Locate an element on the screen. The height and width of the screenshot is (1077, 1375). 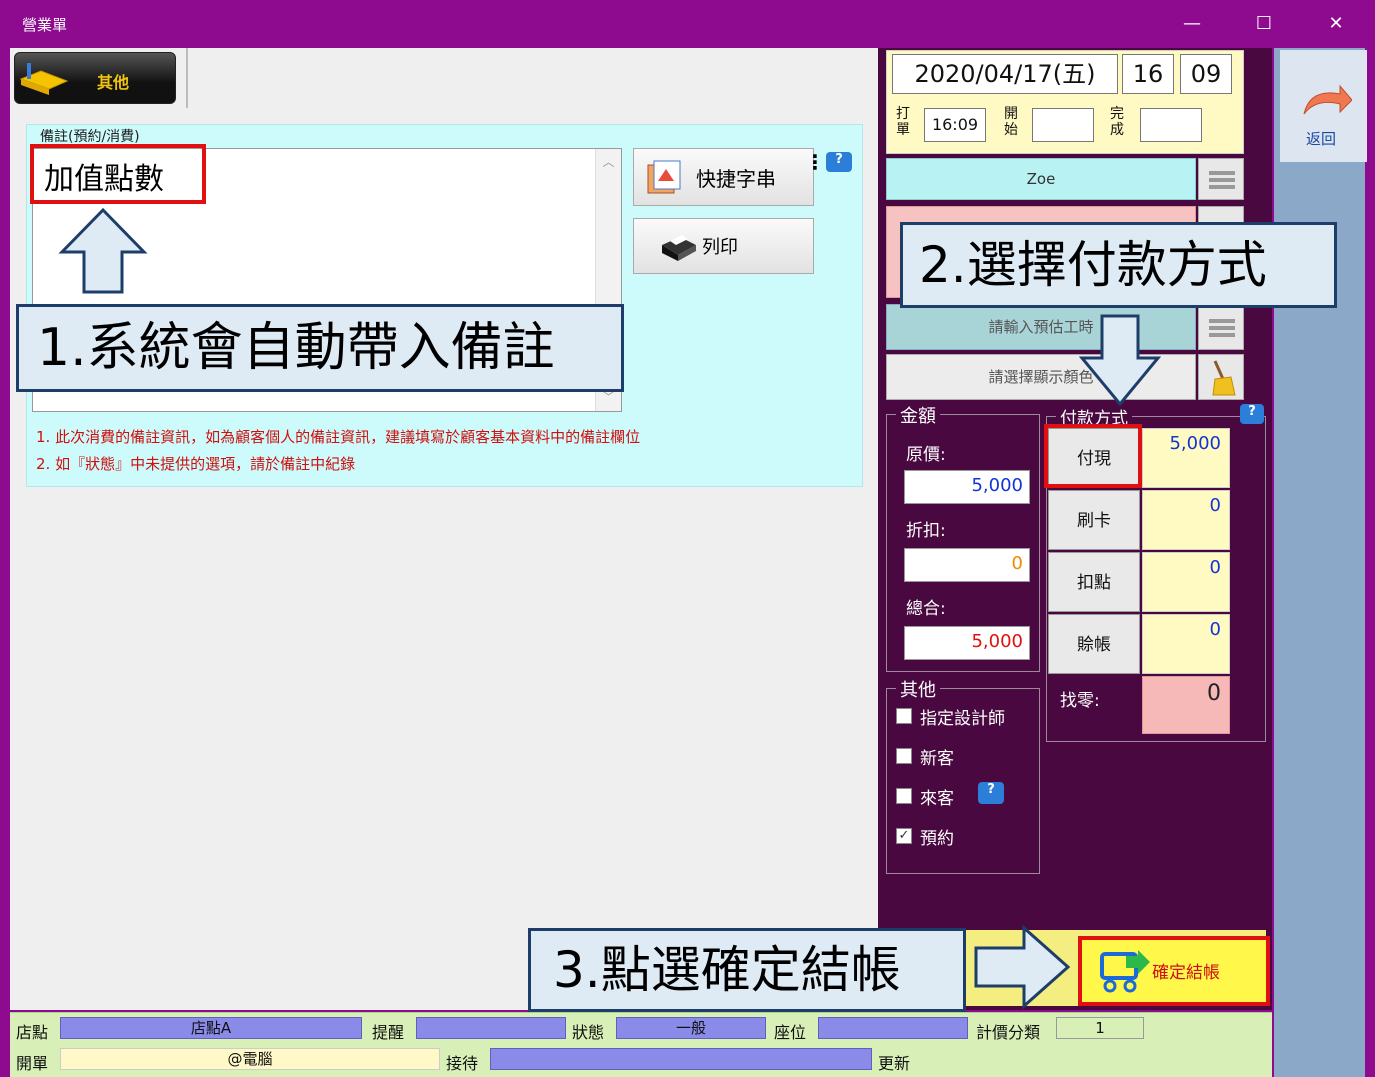
folder-icon is located at coordinates (44, 79).